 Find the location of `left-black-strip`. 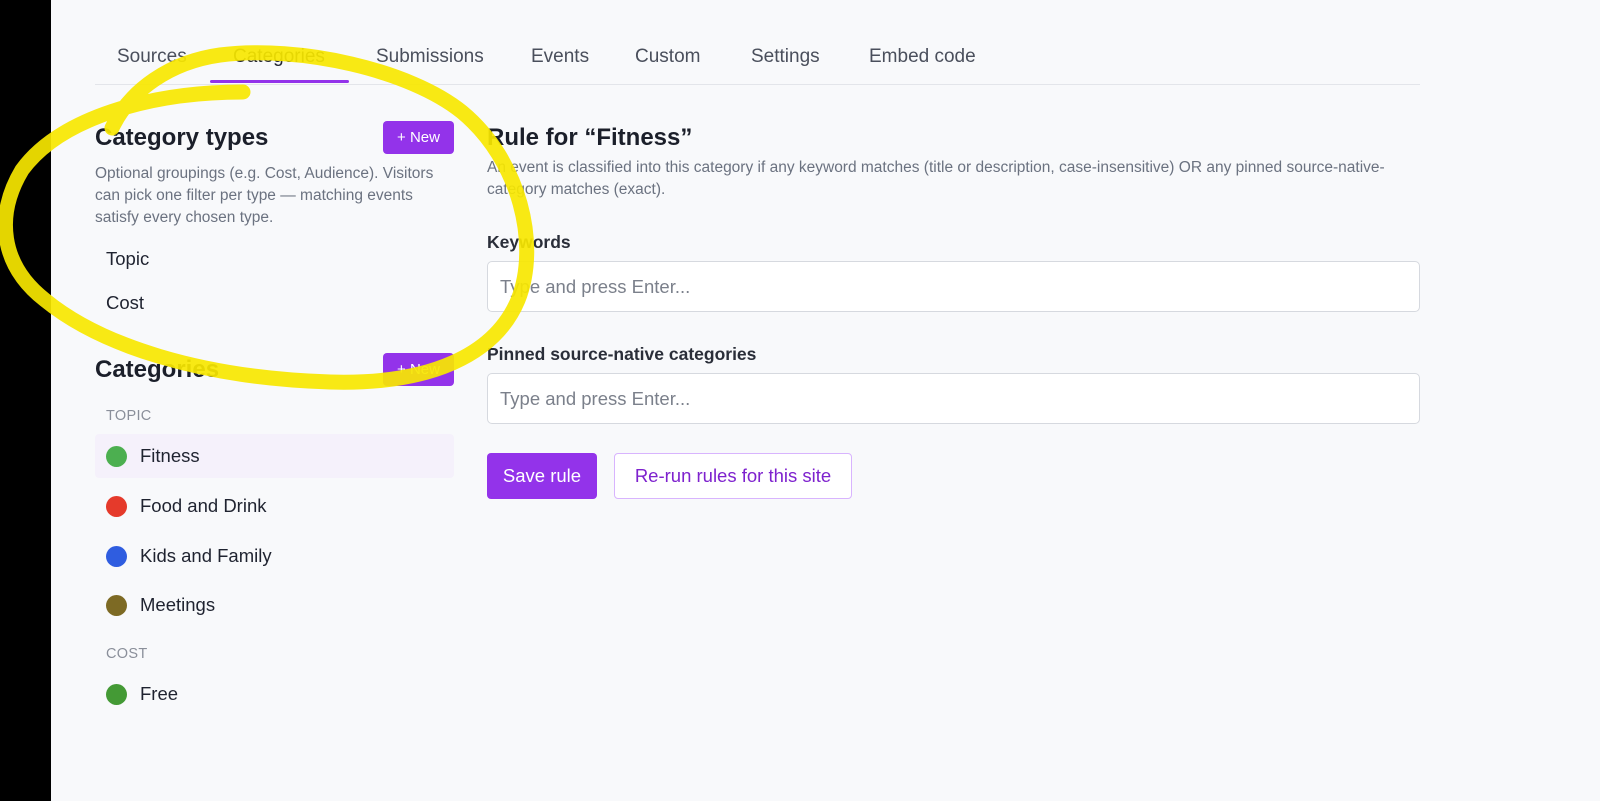

left-black-strip is located at coordinates (25, 400).